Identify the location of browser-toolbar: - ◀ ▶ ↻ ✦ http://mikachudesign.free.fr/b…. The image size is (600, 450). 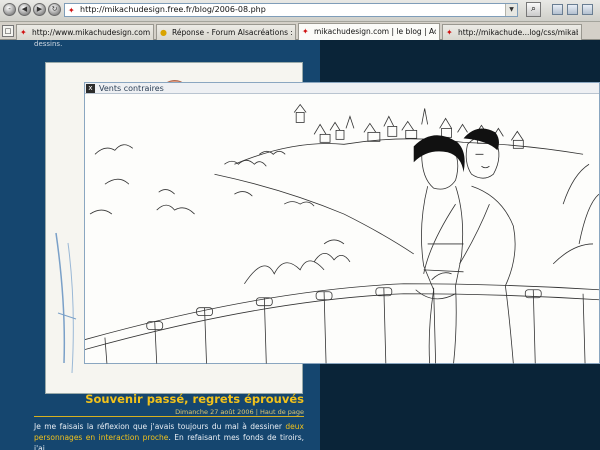
(300, 11).